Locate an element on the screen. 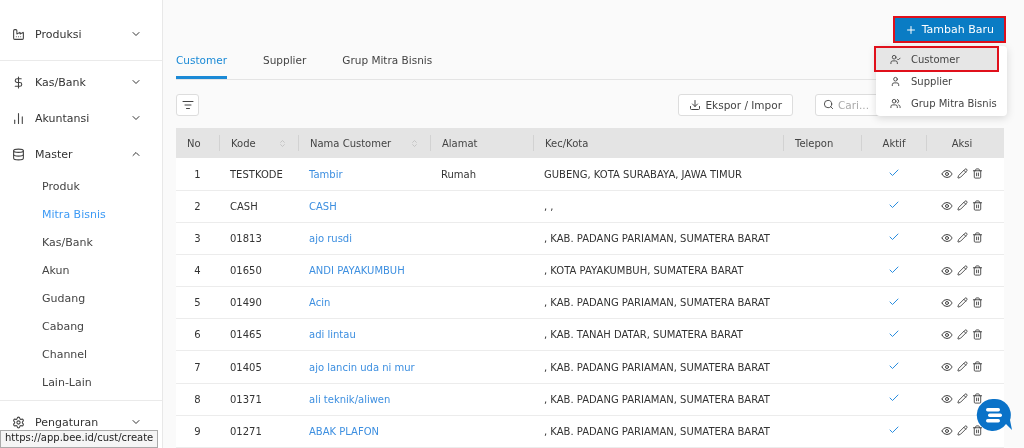 Image resolution: width=1024 pixels, height=448 pixels. bar-chart-icon is located at coordinates (18, 118).